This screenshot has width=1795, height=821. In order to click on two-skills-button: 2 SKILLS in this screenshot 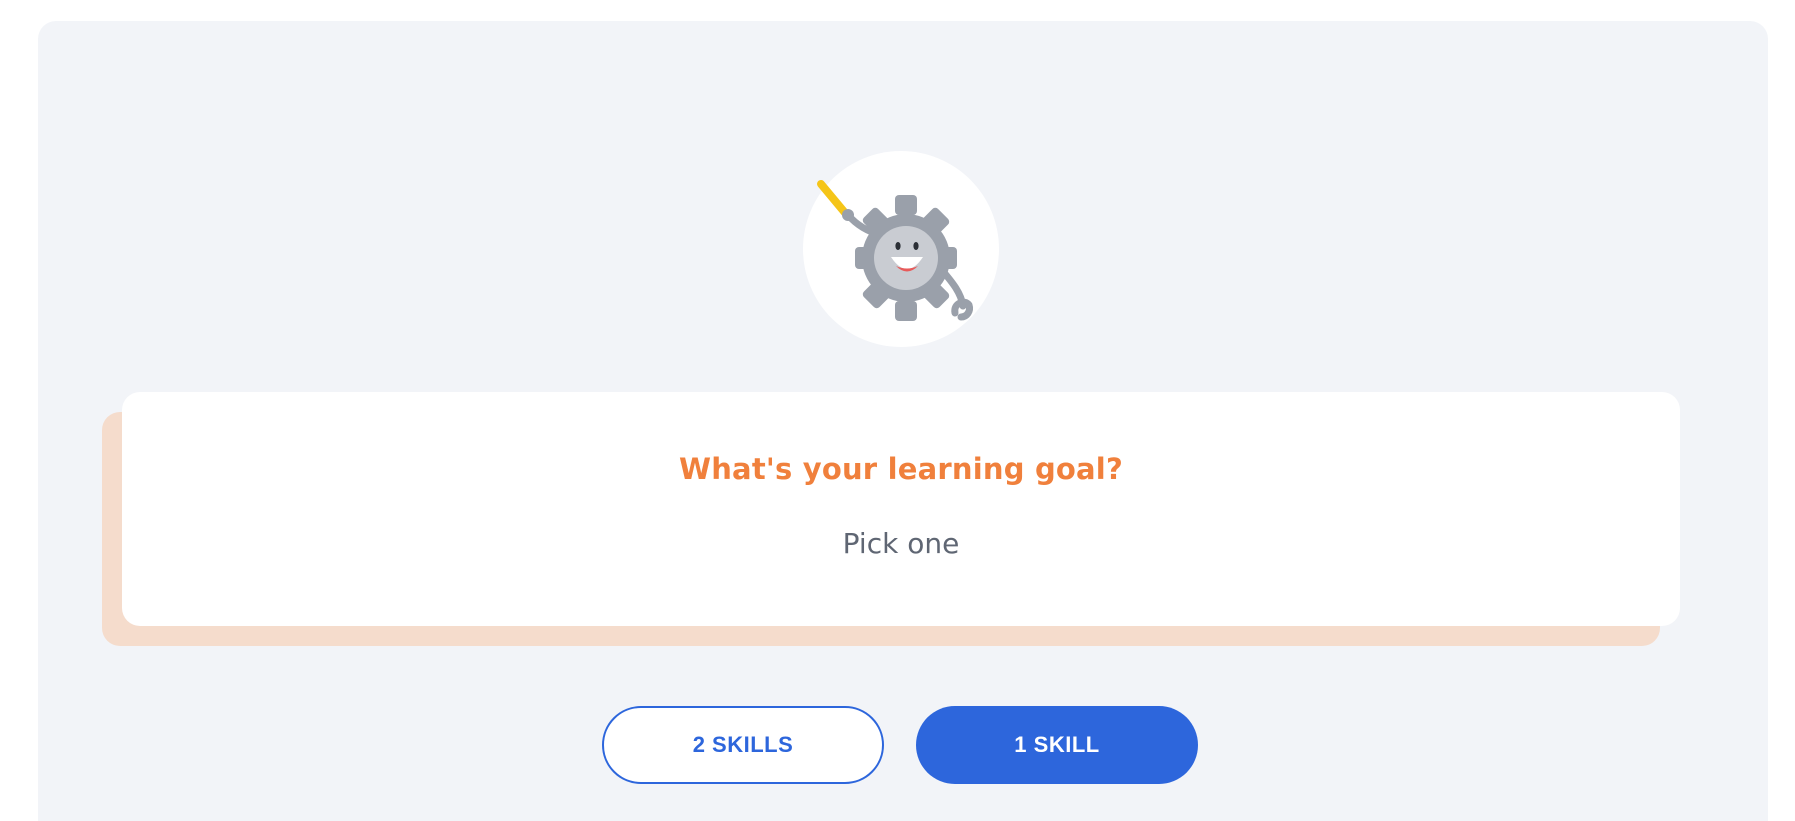, I will do `click(743, 745)`.